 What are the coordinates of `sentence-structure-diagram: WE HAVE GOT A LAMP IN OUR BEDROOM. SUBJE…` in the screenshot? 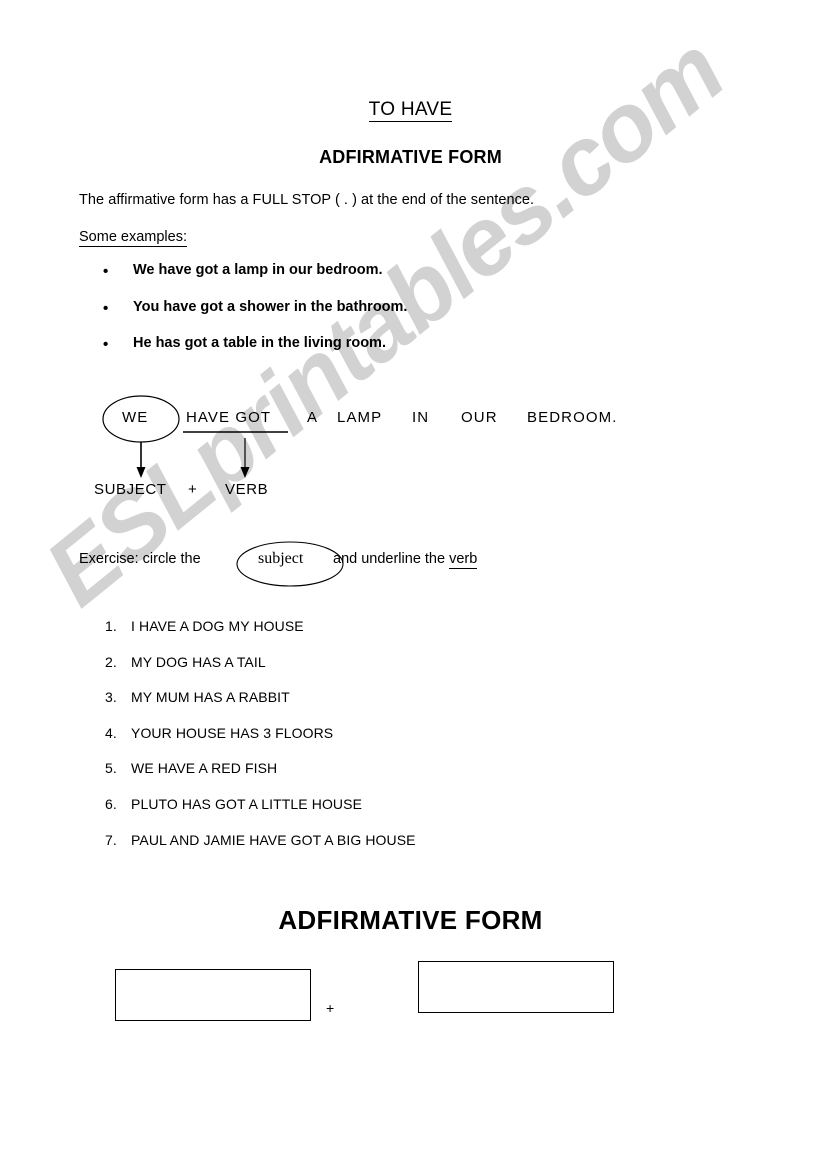 It's located at (410, 448).